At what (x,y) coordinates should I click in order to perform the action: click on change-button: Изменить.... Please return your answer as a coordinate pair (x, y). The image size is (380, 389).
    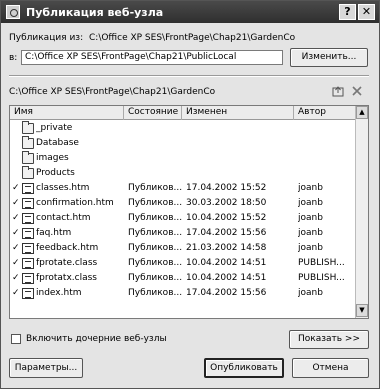
    Looking at the image, I should click on (329, 57).